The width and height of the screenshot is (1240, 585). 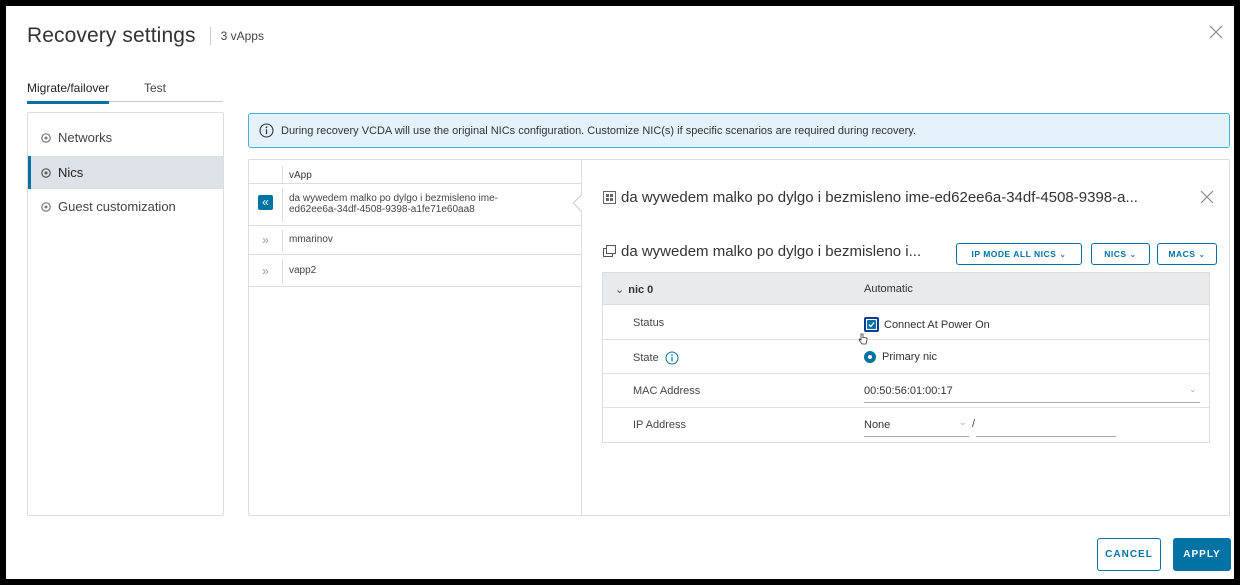 I want to click on connect-at-power-on-checkbox, so click(x=871, y=324).